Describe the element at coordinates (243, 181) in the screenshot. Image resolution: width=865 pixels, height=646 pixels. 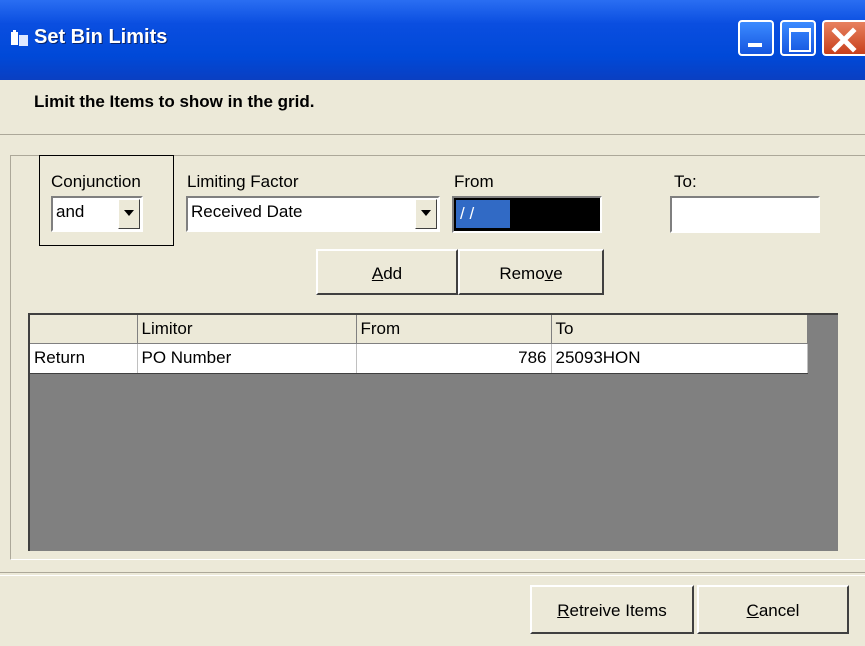
I see `limiting-factor-label: Limiting Factor` at that location.